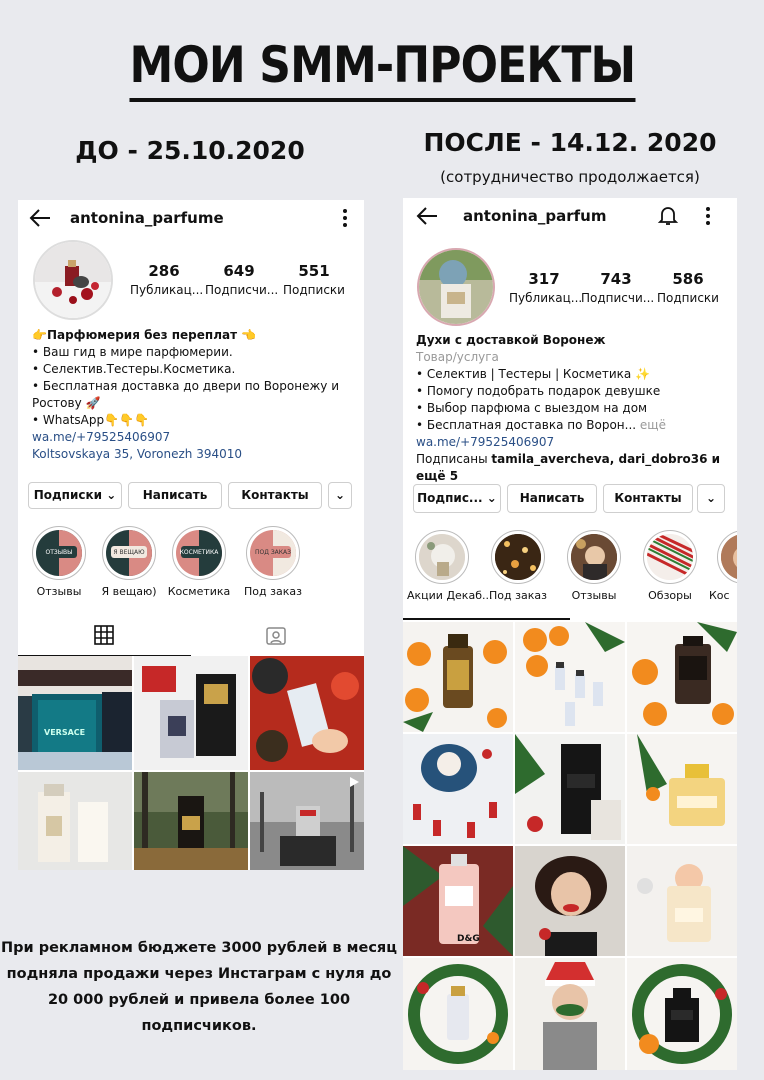 This screenshot has width=764, height=1080. I want to click on main-title: МОИ SMM-ПРОЕКТЫ, so click(382, 69).